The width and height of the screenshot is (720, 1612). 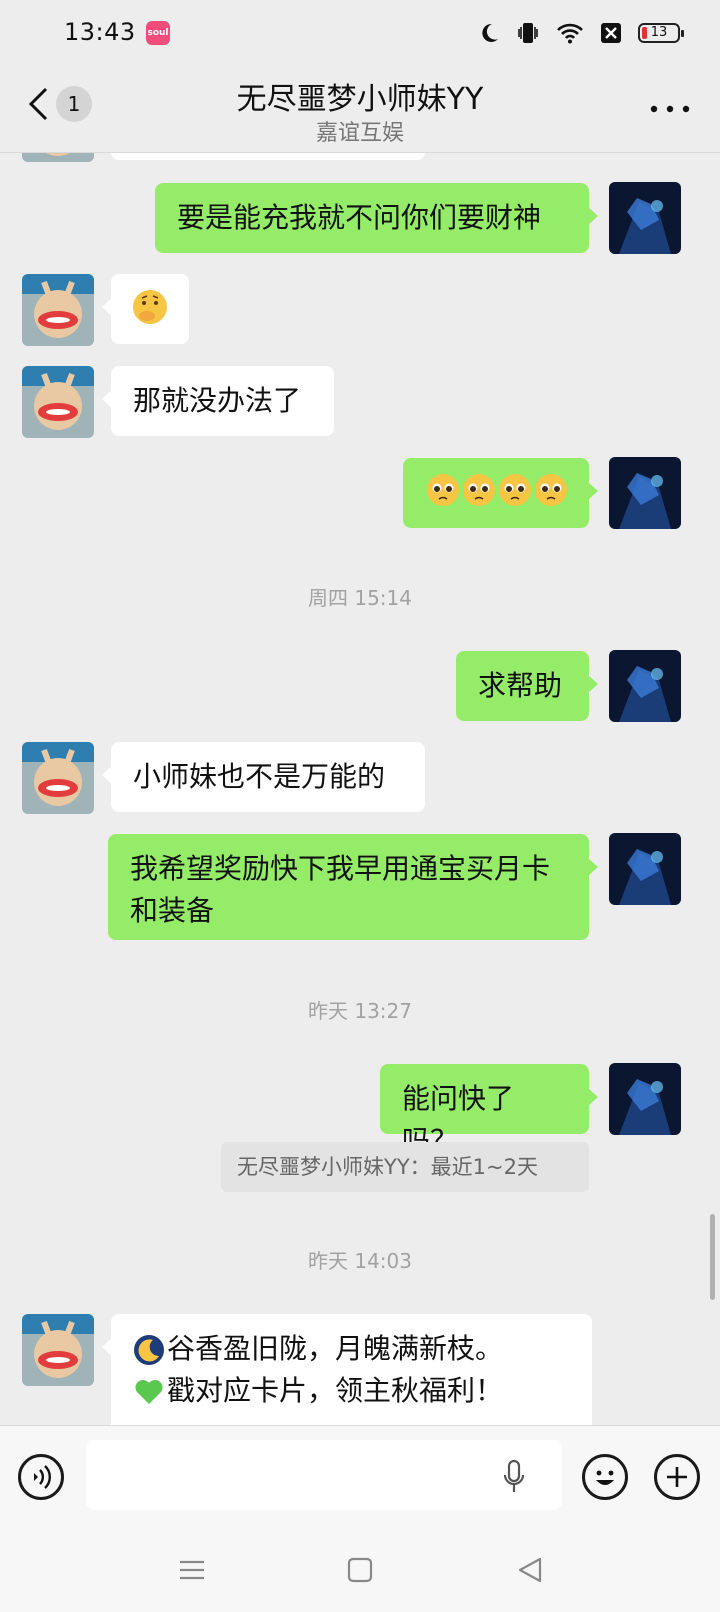 I want to click on battery-level-text: 13, so click(x=659, y=32).